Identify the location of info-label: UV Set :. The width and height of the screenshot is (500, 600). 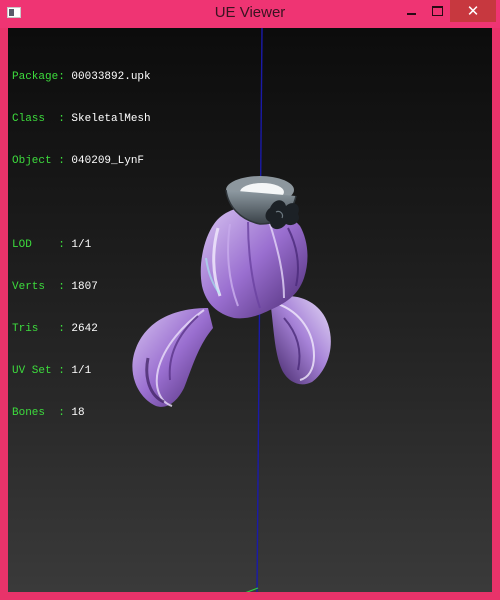
(38, 371).